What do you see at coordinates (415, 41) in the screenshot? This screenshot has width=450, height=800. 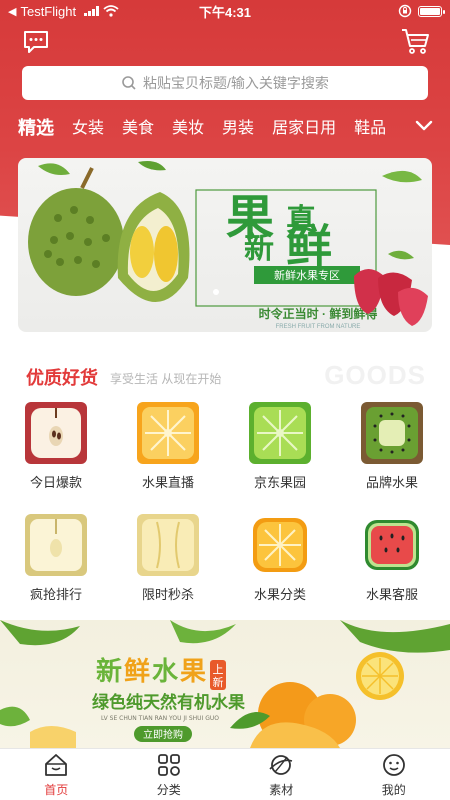 I see `cart-icon` at bounding box center [415, 41].